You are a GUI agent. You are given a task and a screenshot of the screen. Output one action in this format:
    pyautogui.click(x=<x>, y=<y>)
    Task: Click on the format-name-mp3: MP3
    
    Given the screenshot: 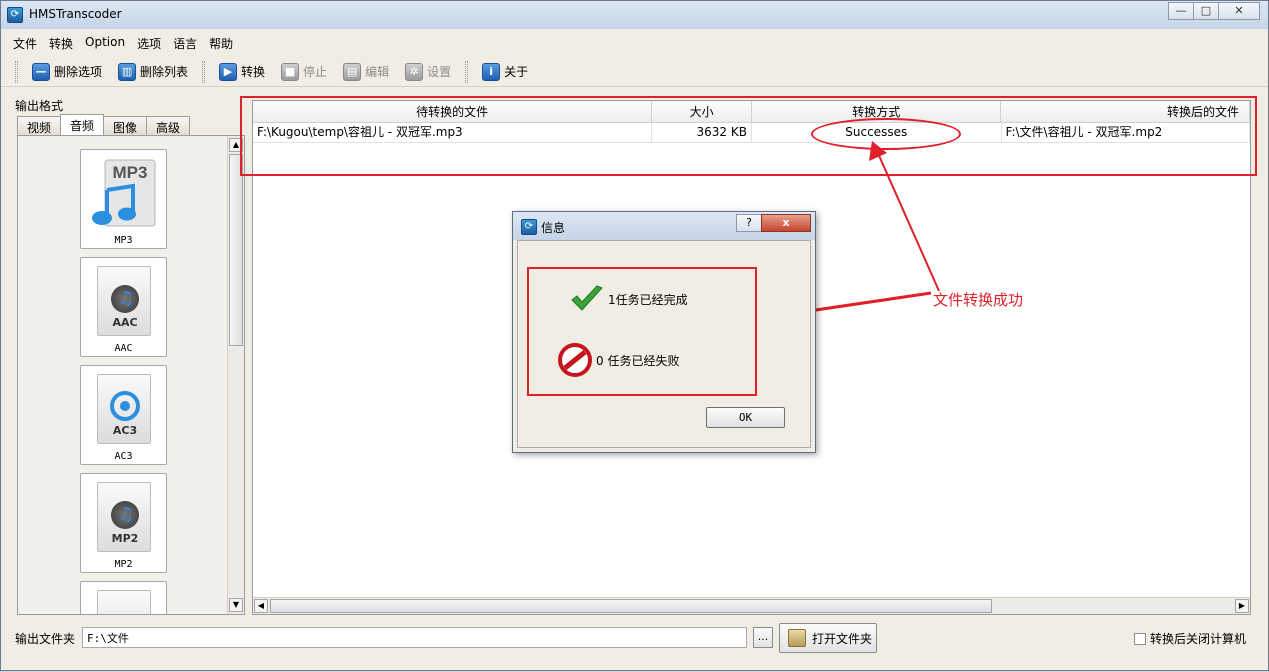 What is the action you would take?
    pyautogui.click(x=123, y=240)
    